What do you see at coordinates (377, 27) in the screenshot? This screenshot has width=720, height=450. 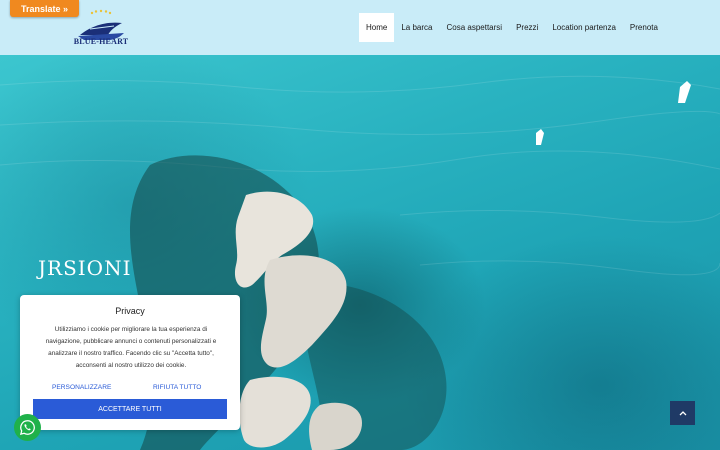 I see `nav-home: Home` at bounding box center [377, 27].